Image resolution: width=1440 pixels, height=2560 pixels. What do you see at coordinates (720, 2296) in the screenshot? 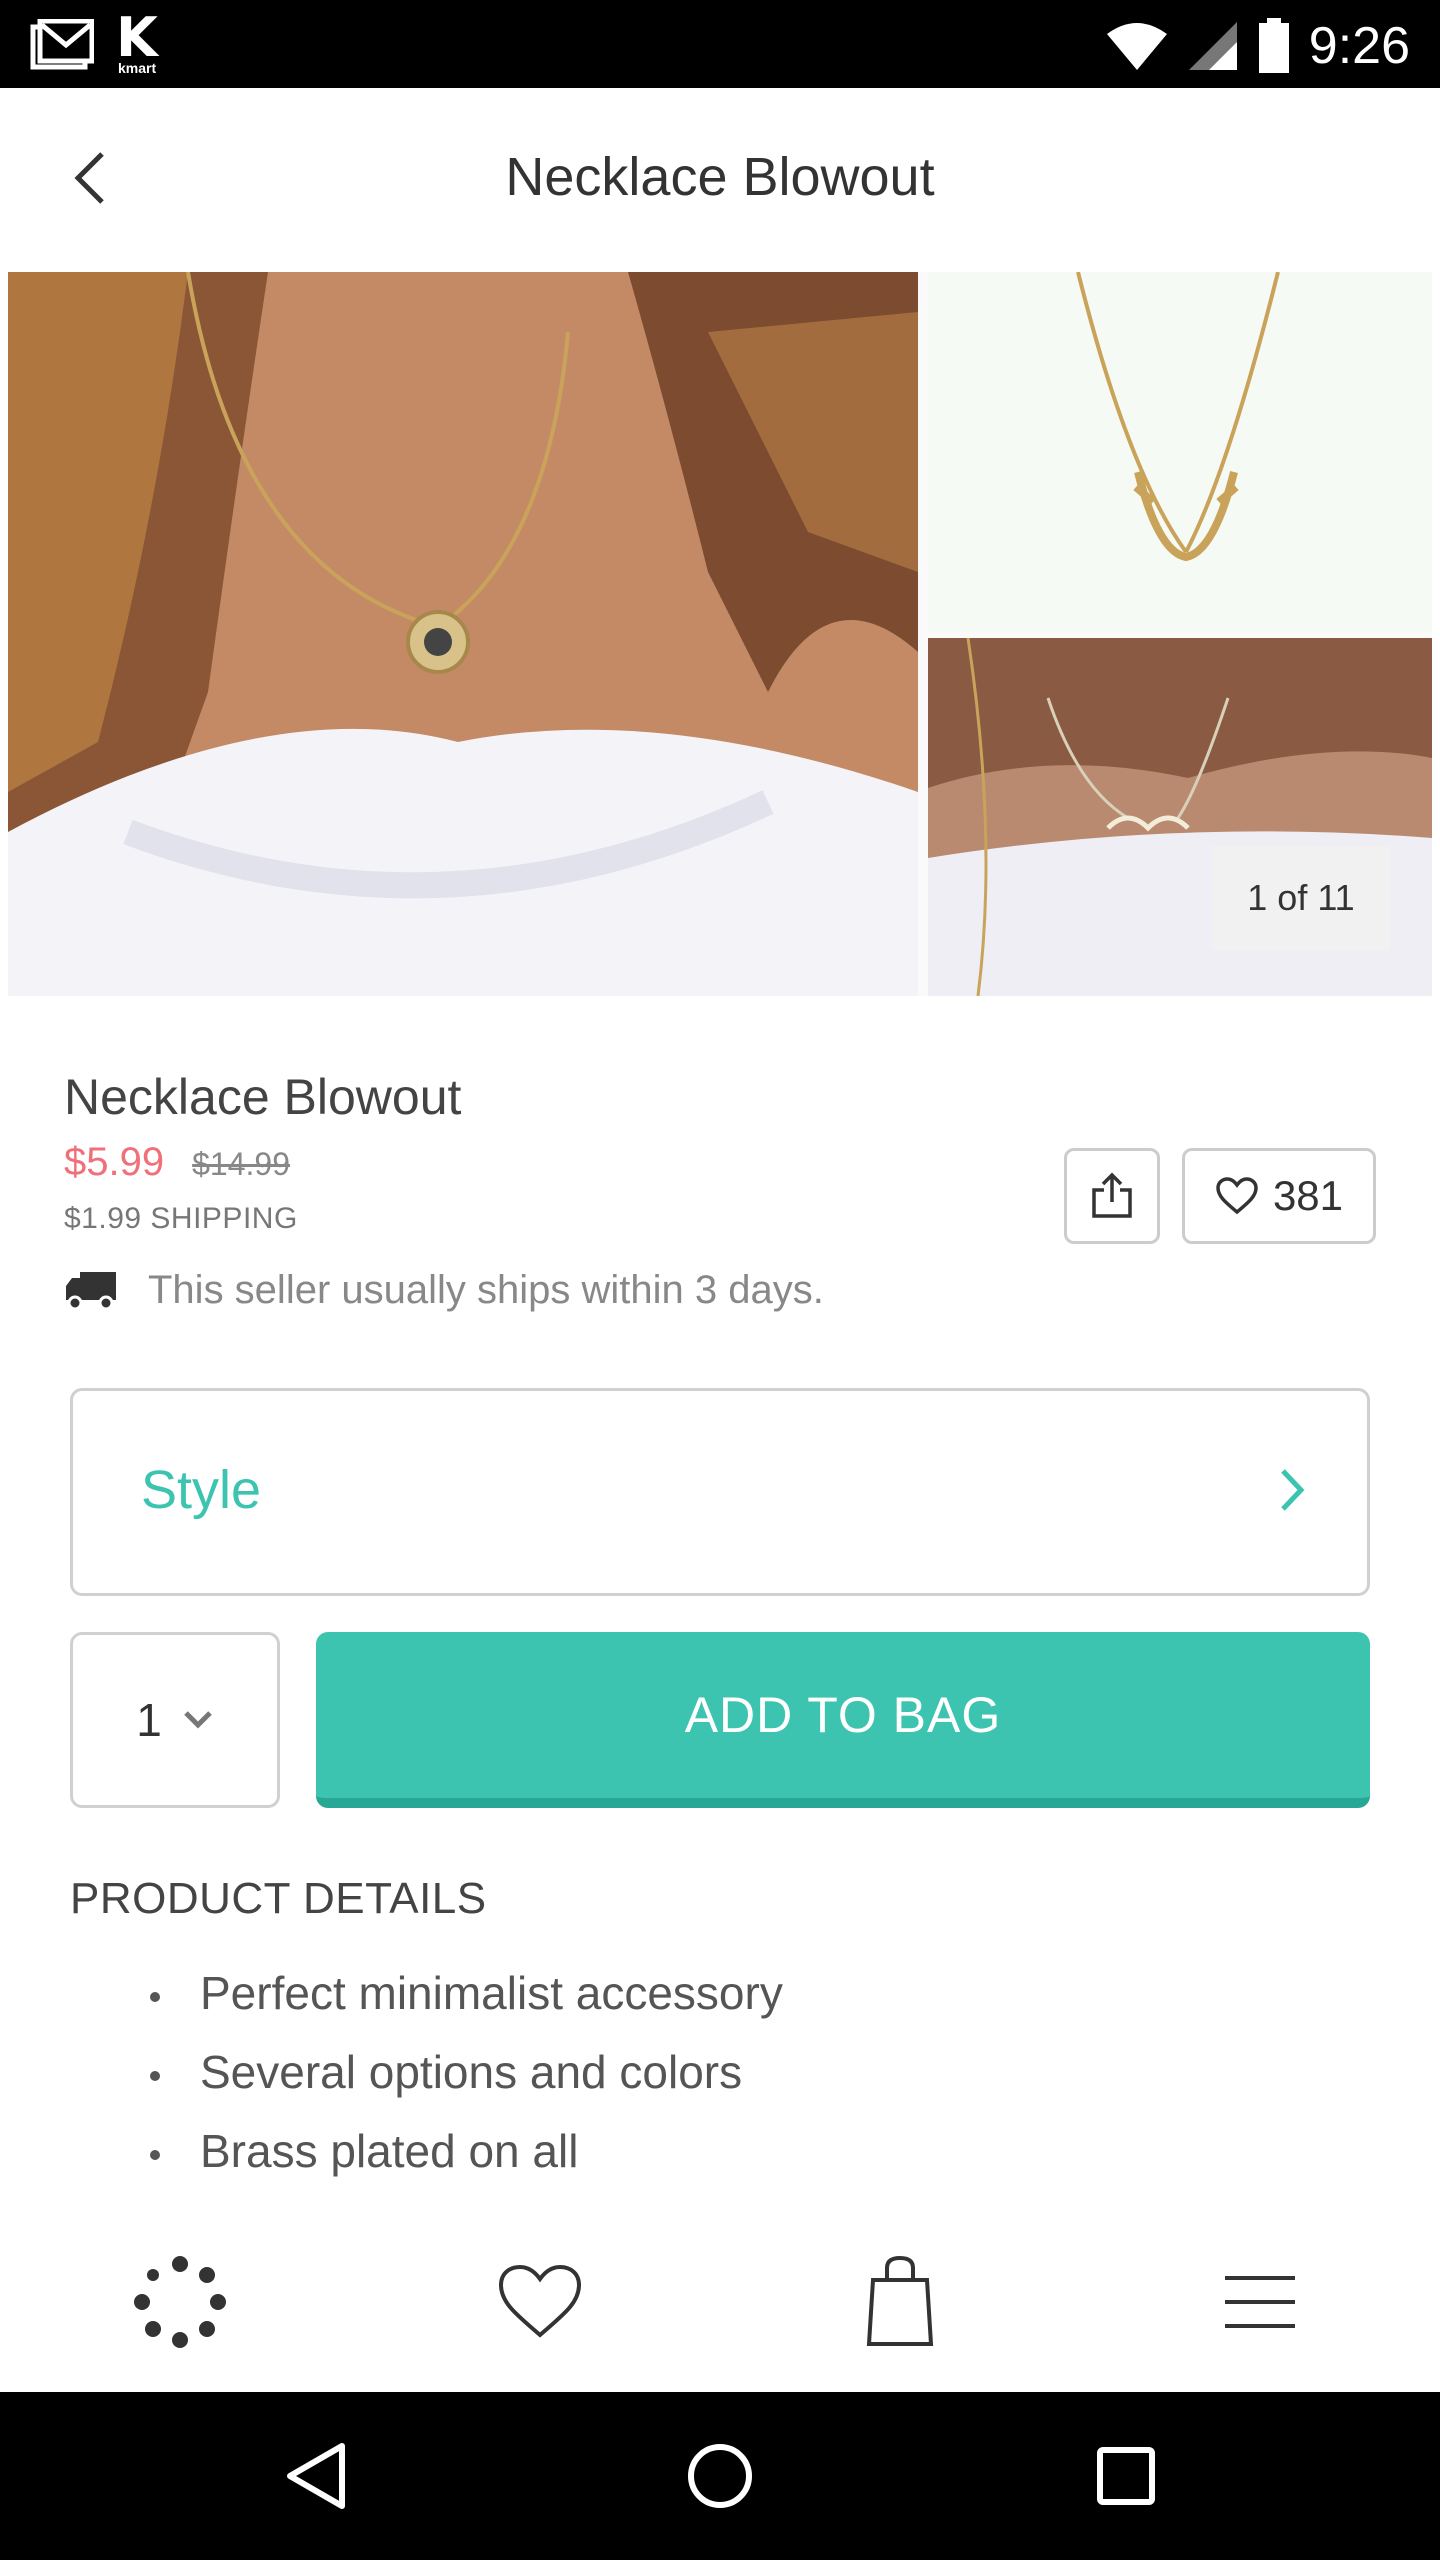
I see `bottom-tab-bar` at bounding box center [720, 2296].